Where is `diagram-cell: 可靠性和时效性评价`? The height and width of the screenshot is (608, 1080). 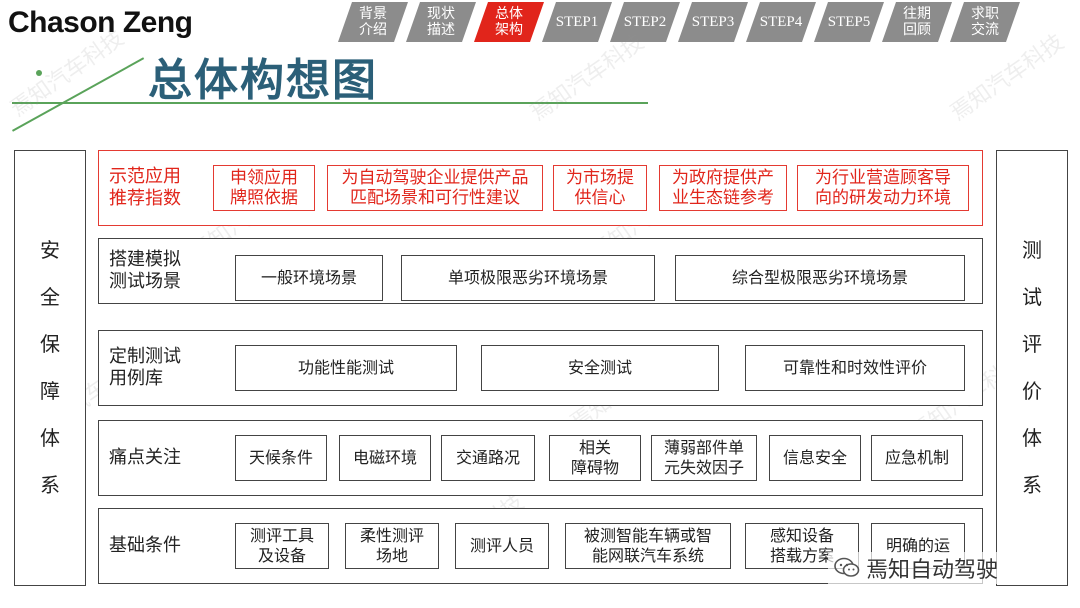 diagram-cell: 可靠性和时效性评价 is located at coordinates (855, 368).